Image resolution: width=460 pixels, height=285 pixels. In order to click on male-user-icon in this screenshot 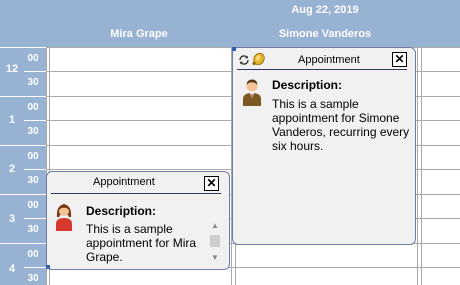, I will do `click(252, 94)`.